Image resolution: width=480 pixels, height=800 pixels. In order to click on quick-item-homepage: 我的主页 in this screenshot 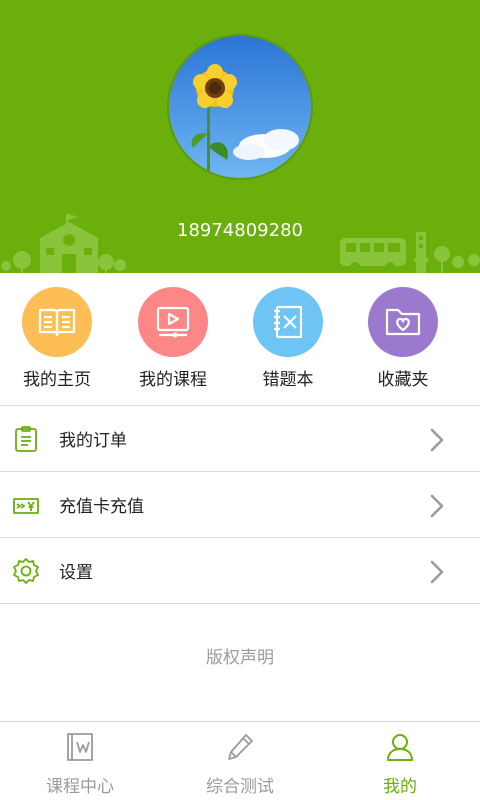, I will do `click(57, 338)`.